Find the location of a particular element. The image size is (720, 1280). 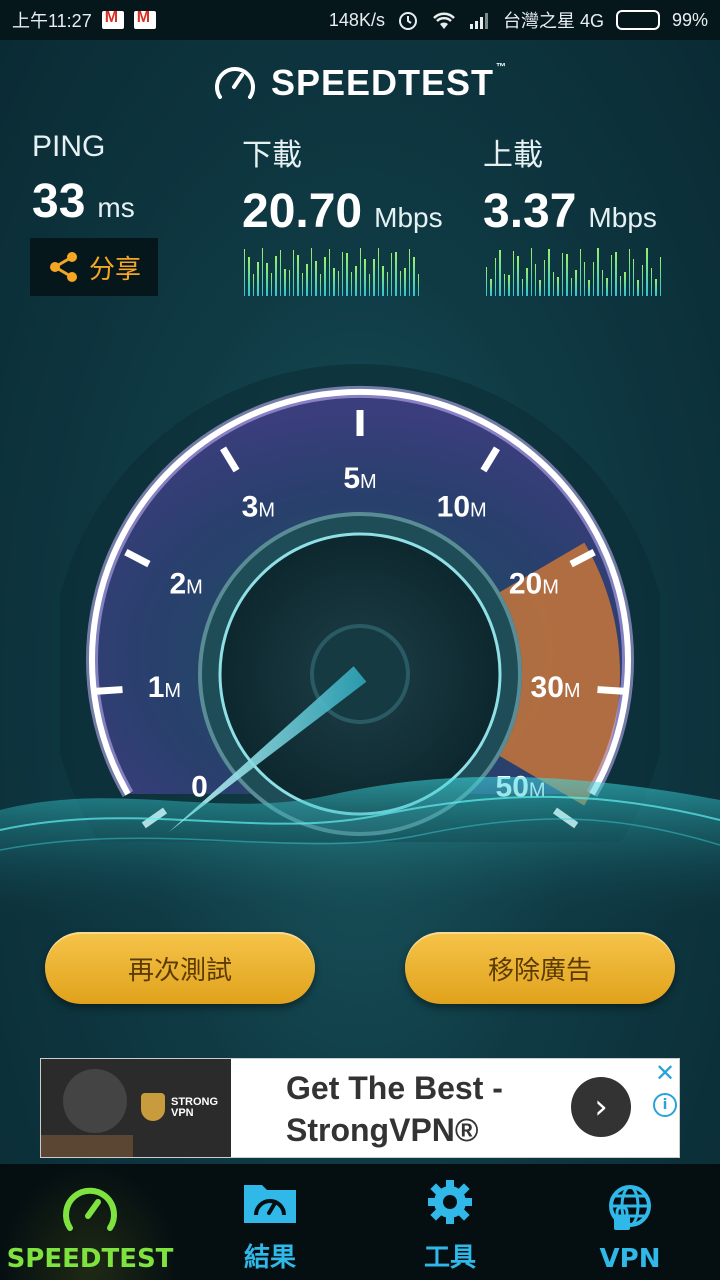

nav-tab-results: 結果 is located at coordinates (270, 1222).